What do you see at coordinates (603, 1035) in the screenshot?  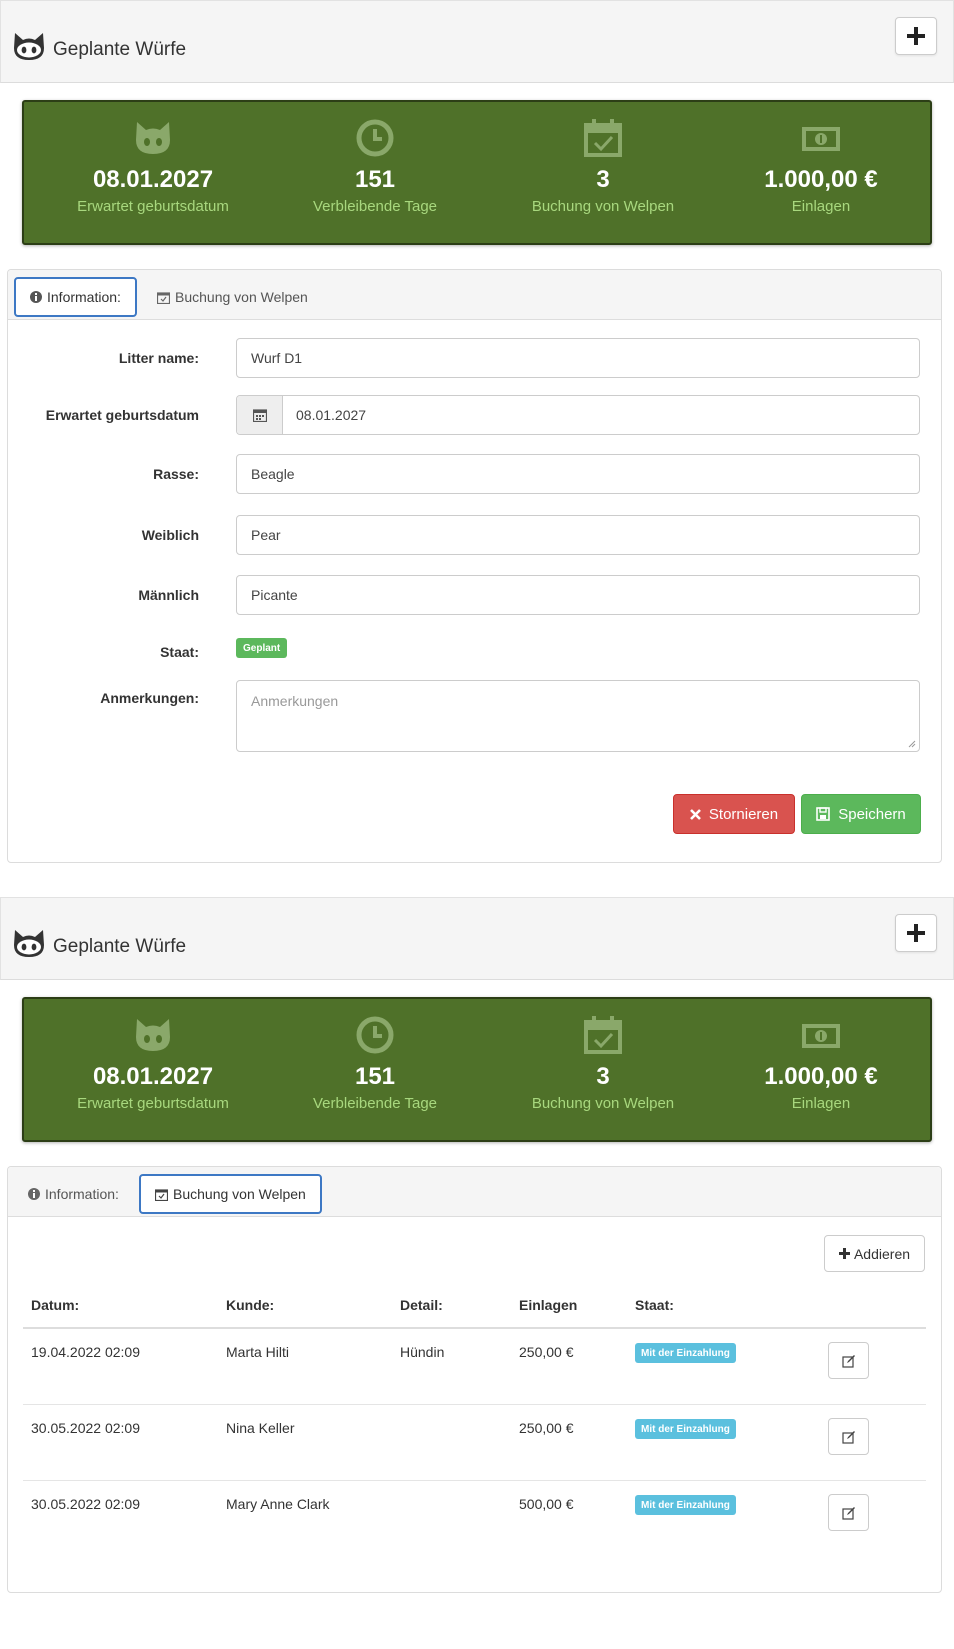 I see `calendar-check-icon` at bounding box center [603, 1035].